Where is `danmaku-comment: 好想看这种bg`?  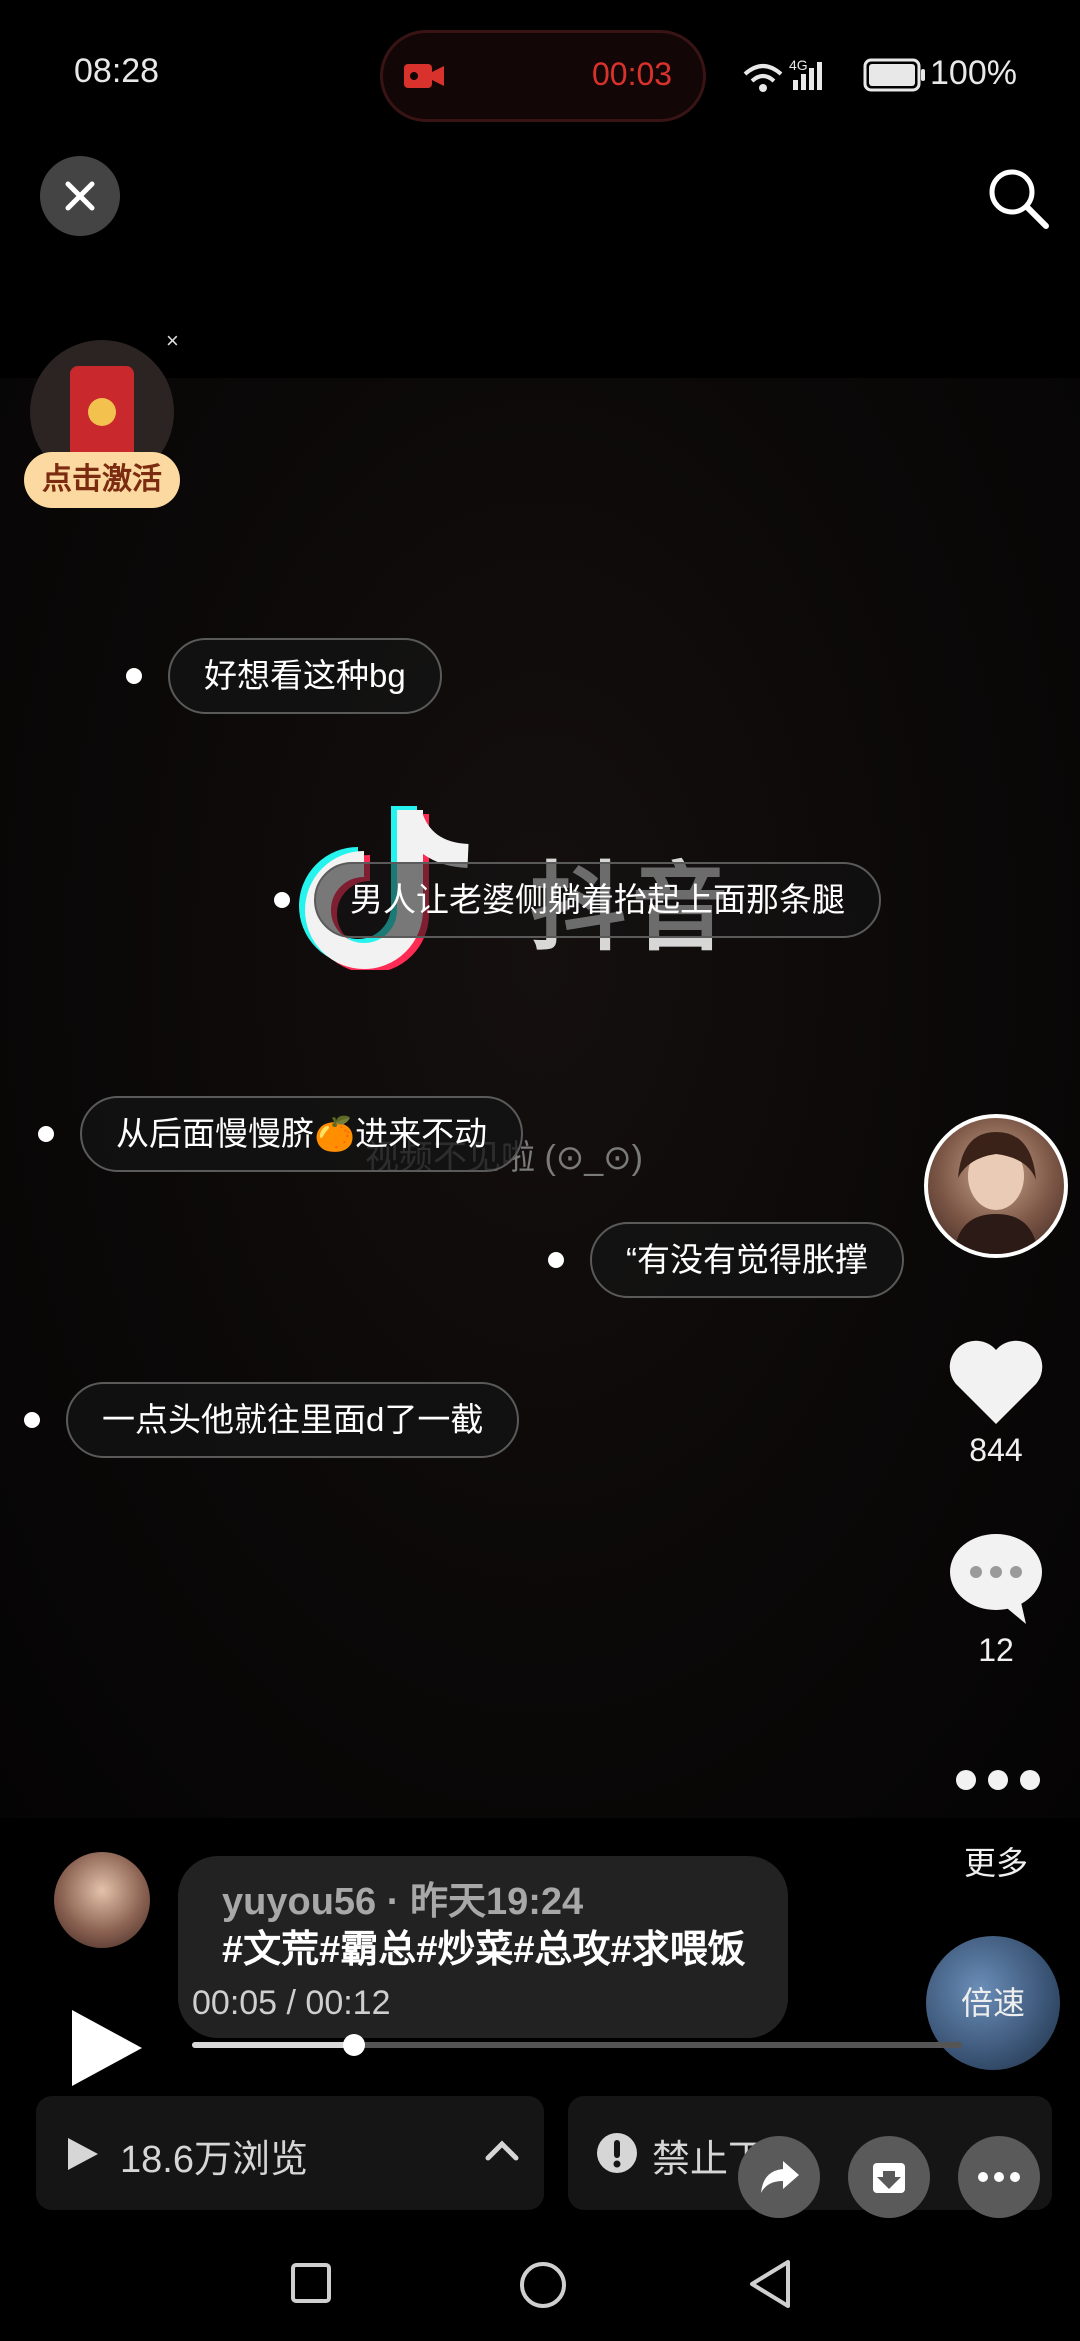 danmaku-comment: 好想看这种bg is located at coordinates (305, 676).